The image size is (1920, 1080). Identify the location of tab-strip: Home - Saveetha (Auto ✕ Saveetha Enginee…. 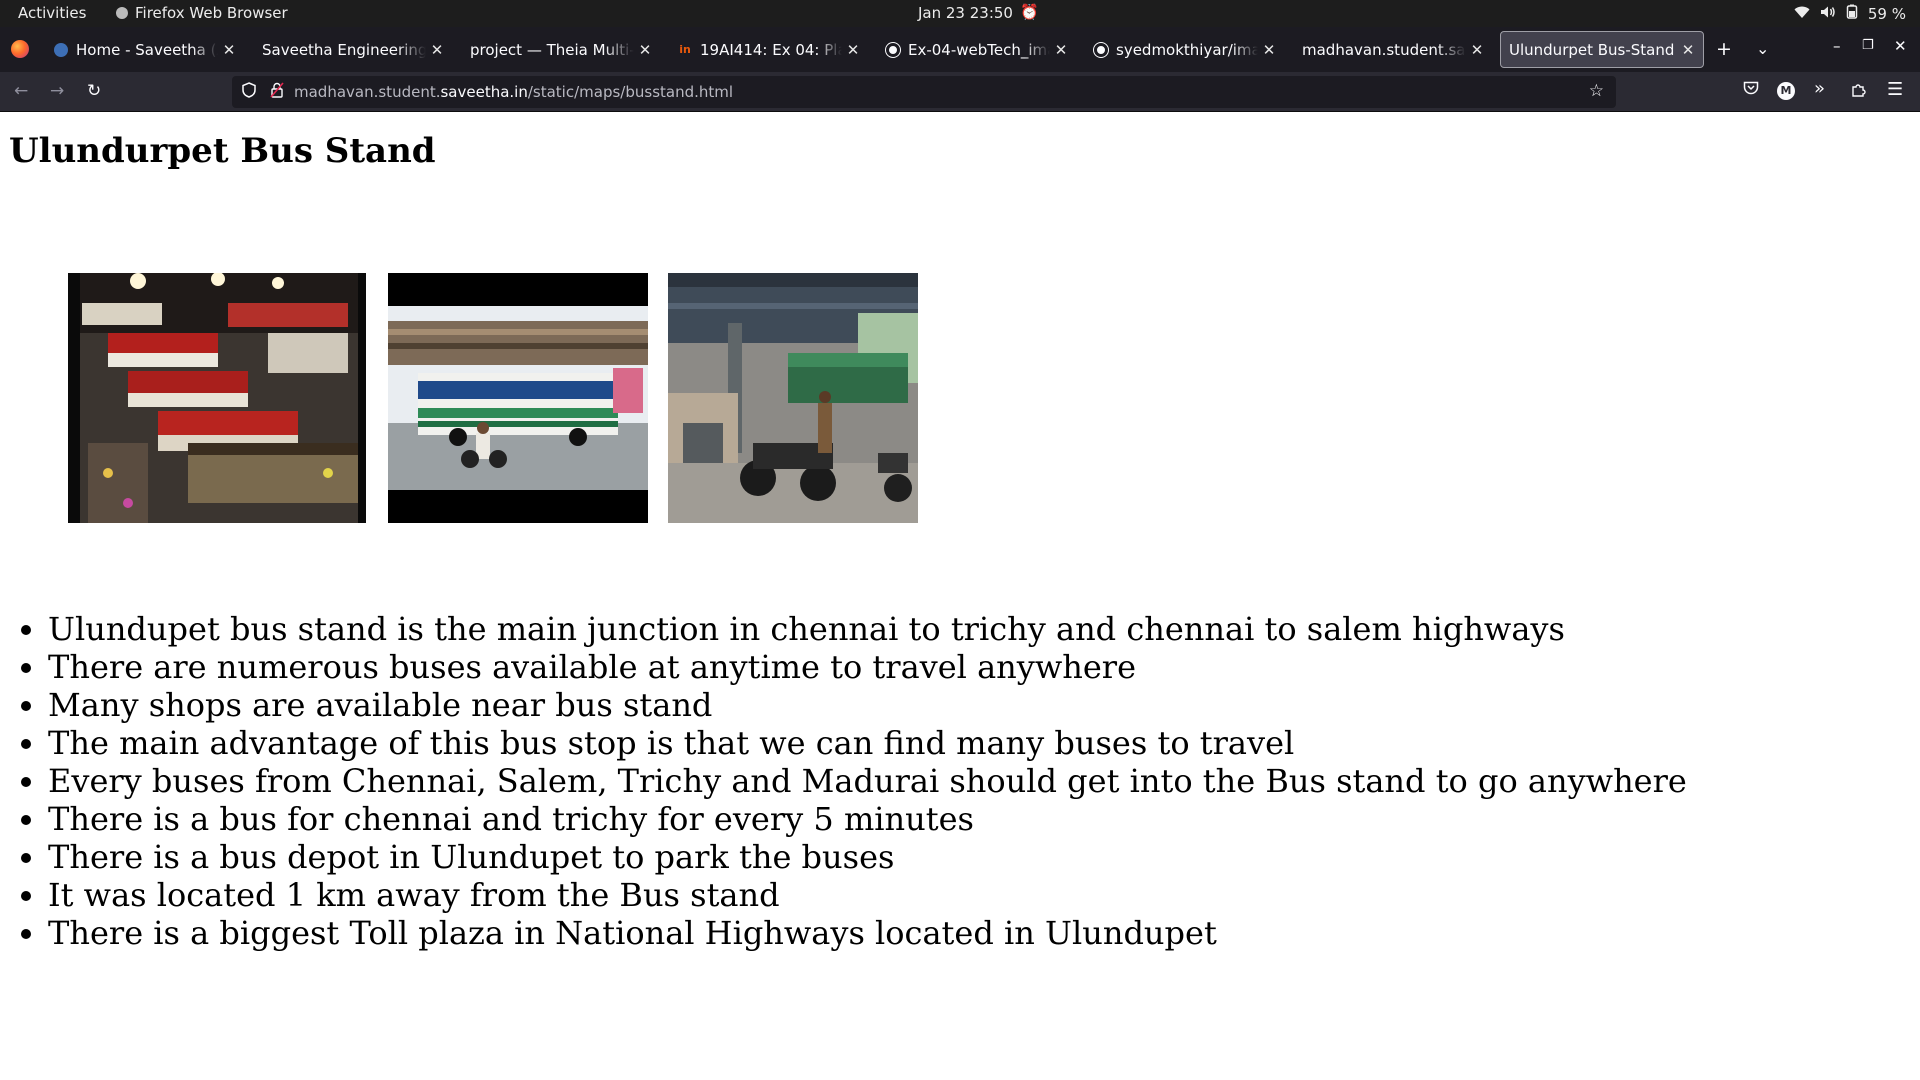
(960, 49).